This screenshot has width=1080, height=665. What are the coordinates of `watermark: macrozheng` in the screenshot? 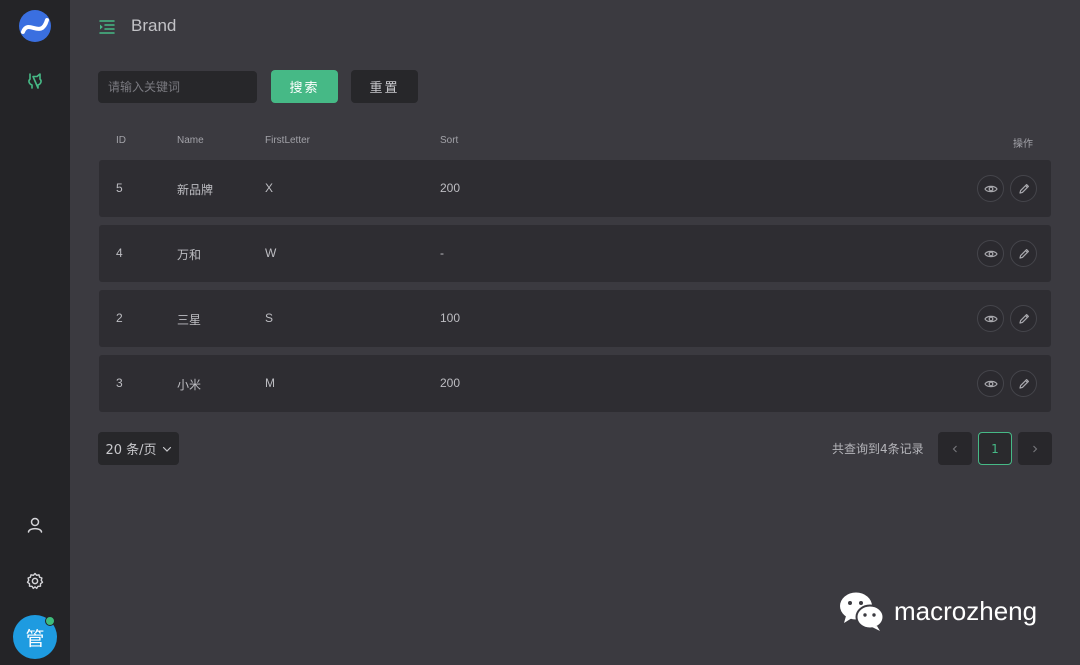 It's located at (937, 611).